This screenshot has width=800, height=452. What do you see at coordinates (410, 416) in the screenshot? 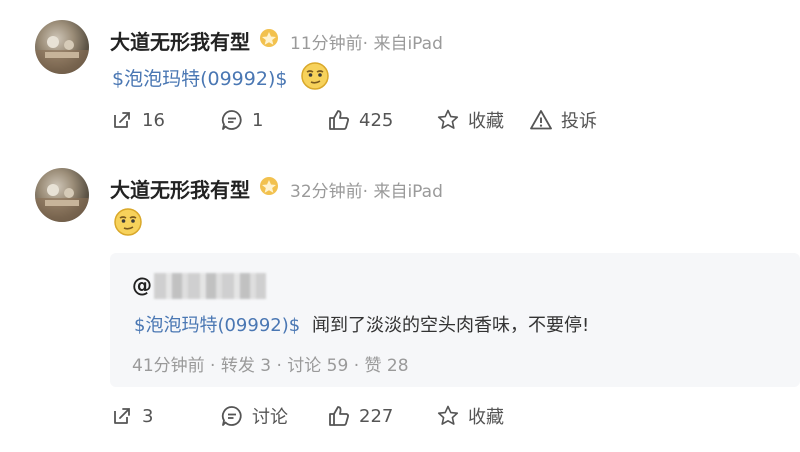
I see `post-actions: 3 讨论 227 收藏` at bounding box center [410, 416].